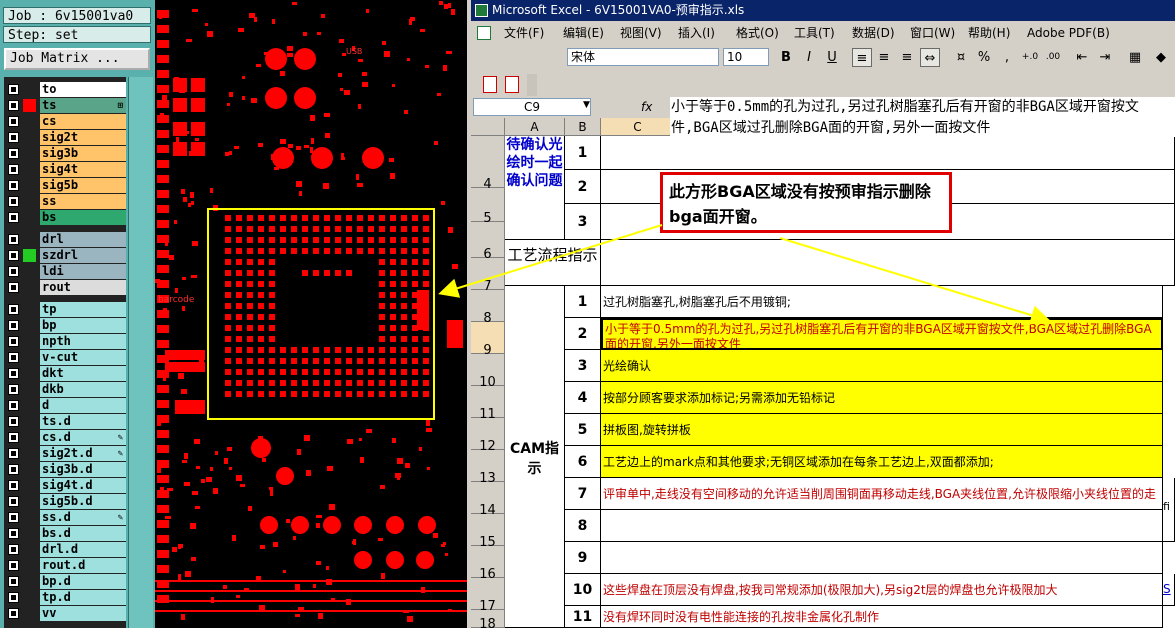 The image size is (1175, 628). I want to click on percent-icon: %, so click(984, 57).